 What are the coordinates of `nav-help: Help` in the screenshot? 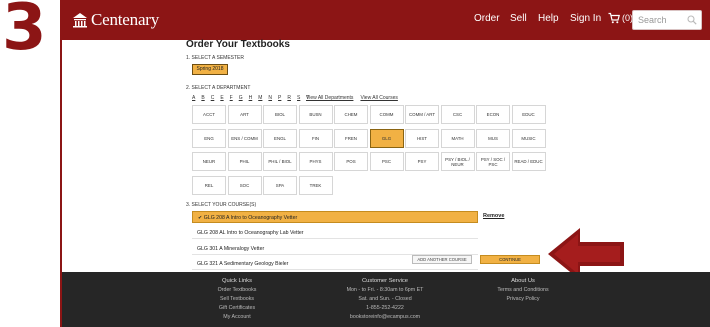 It's located at (548, 18).